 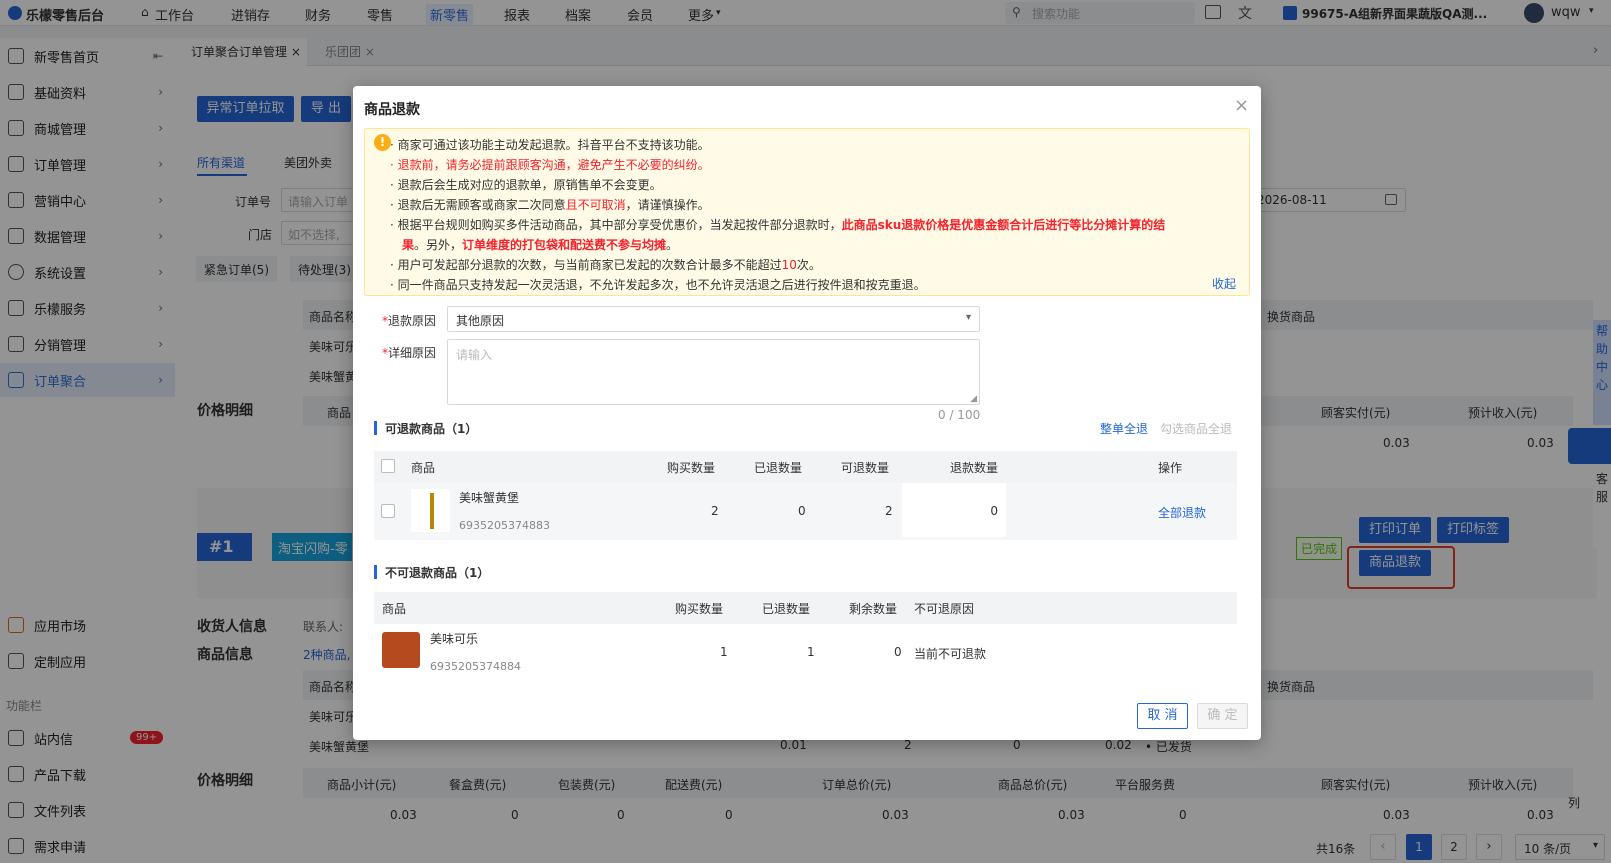 What do you see at coordinates (974, 468) in the screenshot?
I see `col-refund-qty: 退款数量` at bounding box center [974, 468].